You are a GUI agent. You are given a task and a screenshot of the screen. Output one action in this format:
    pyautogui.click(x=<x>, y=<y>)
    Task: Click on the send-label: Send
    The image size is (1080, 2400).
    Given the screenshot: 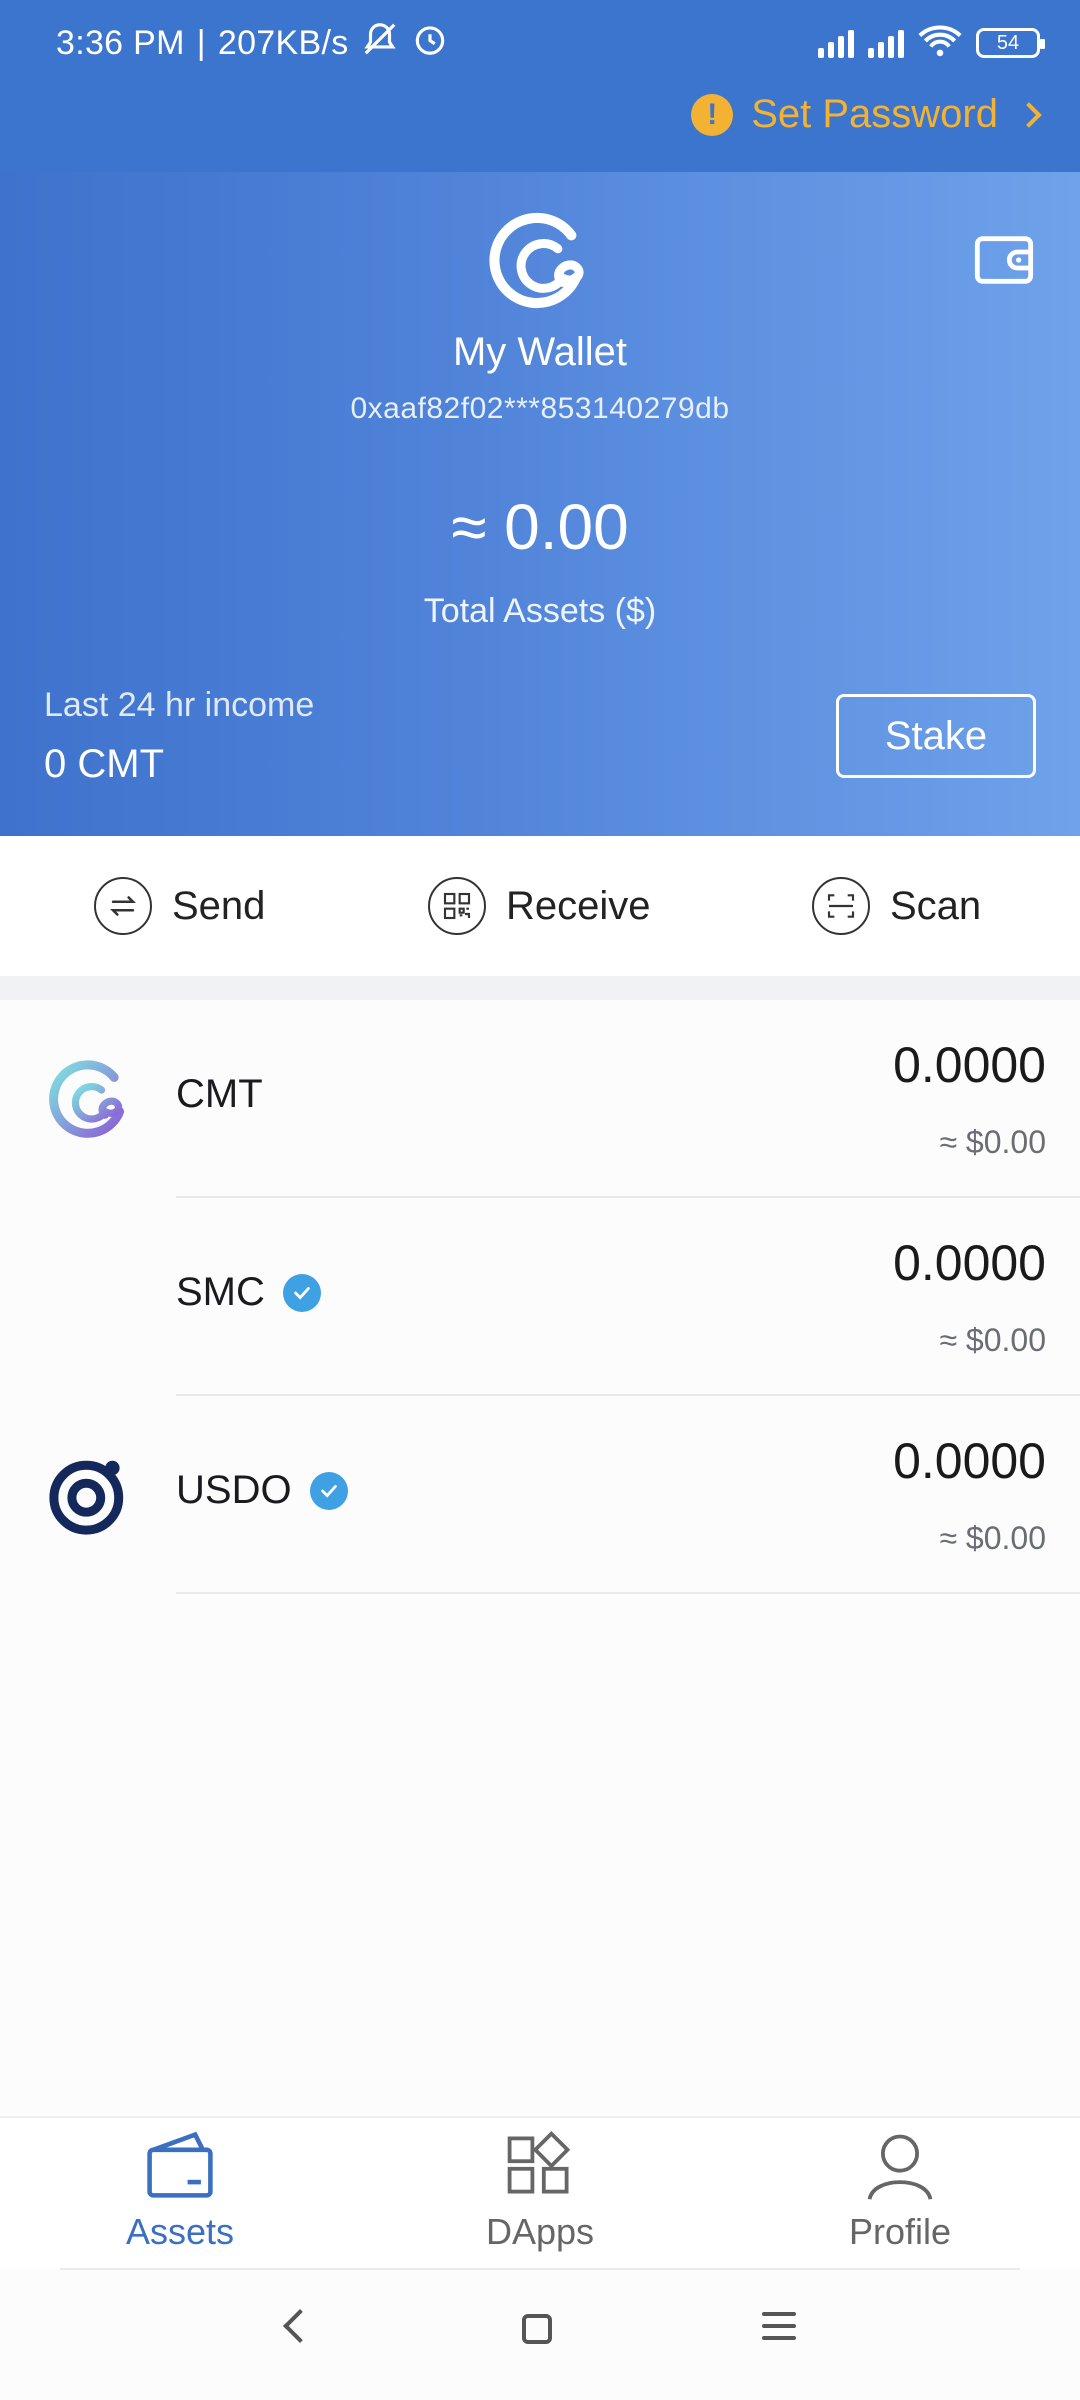 What is the action you would take?
    pyautogui.click(x=219, y=905)
    